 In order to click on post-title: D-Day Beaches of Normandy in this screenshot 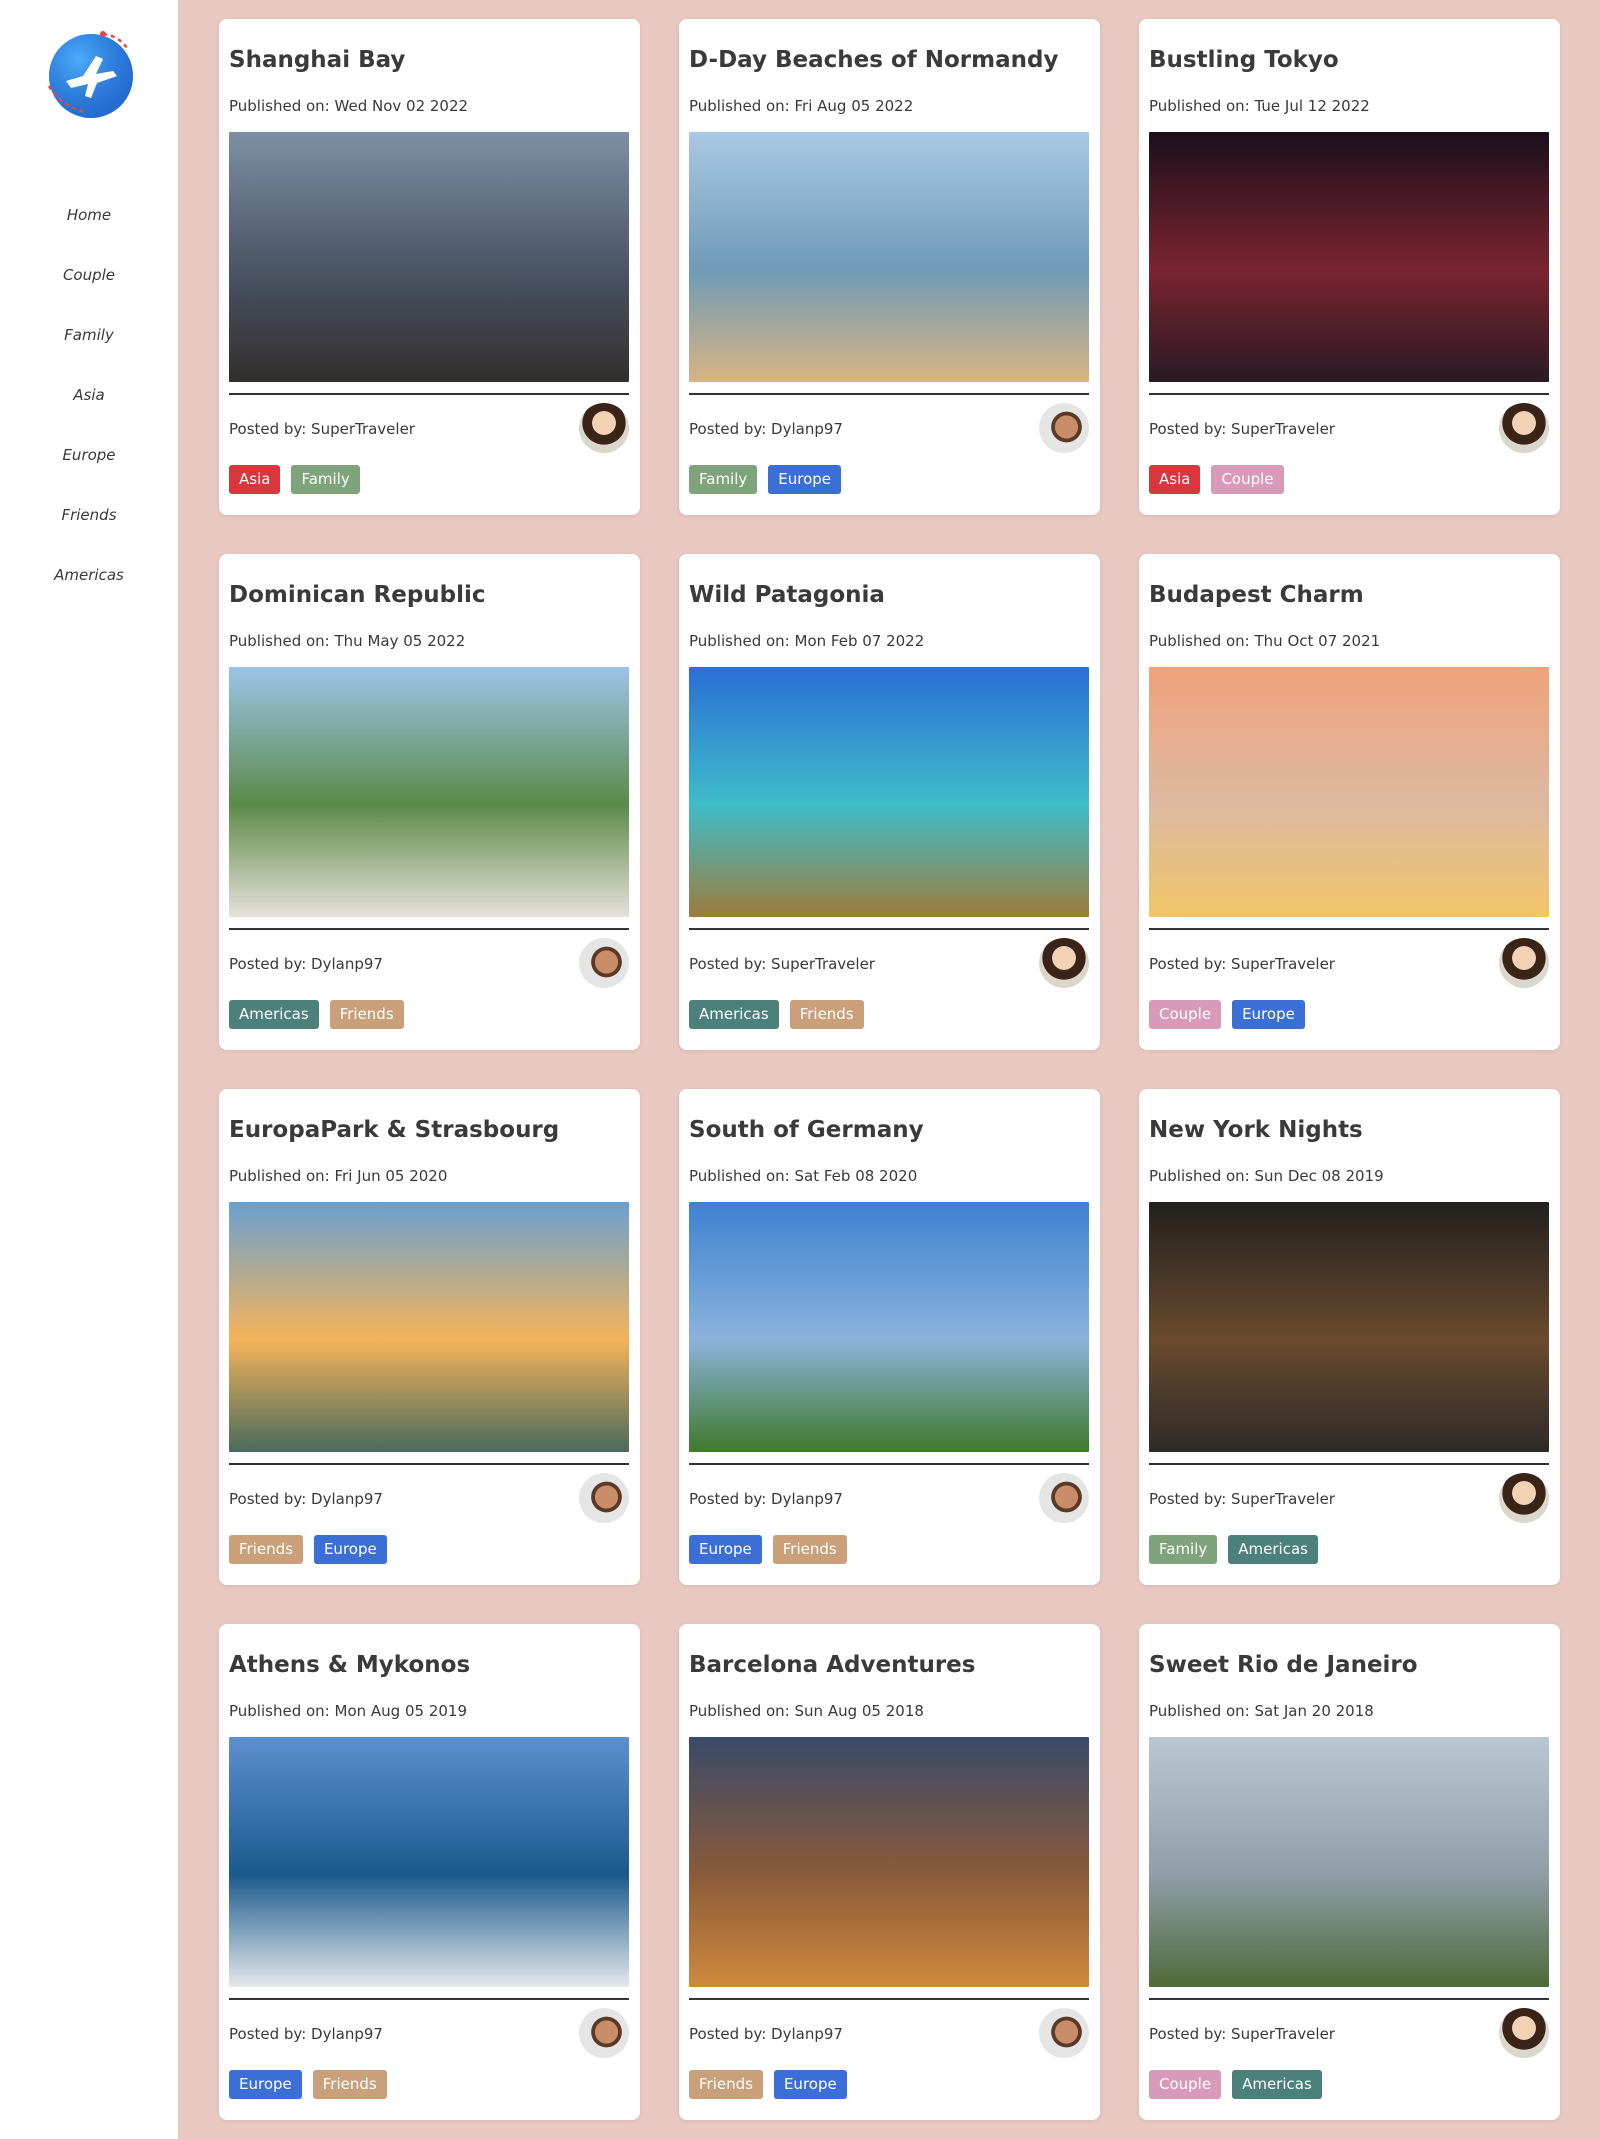, I will do `click(873, 60)`.